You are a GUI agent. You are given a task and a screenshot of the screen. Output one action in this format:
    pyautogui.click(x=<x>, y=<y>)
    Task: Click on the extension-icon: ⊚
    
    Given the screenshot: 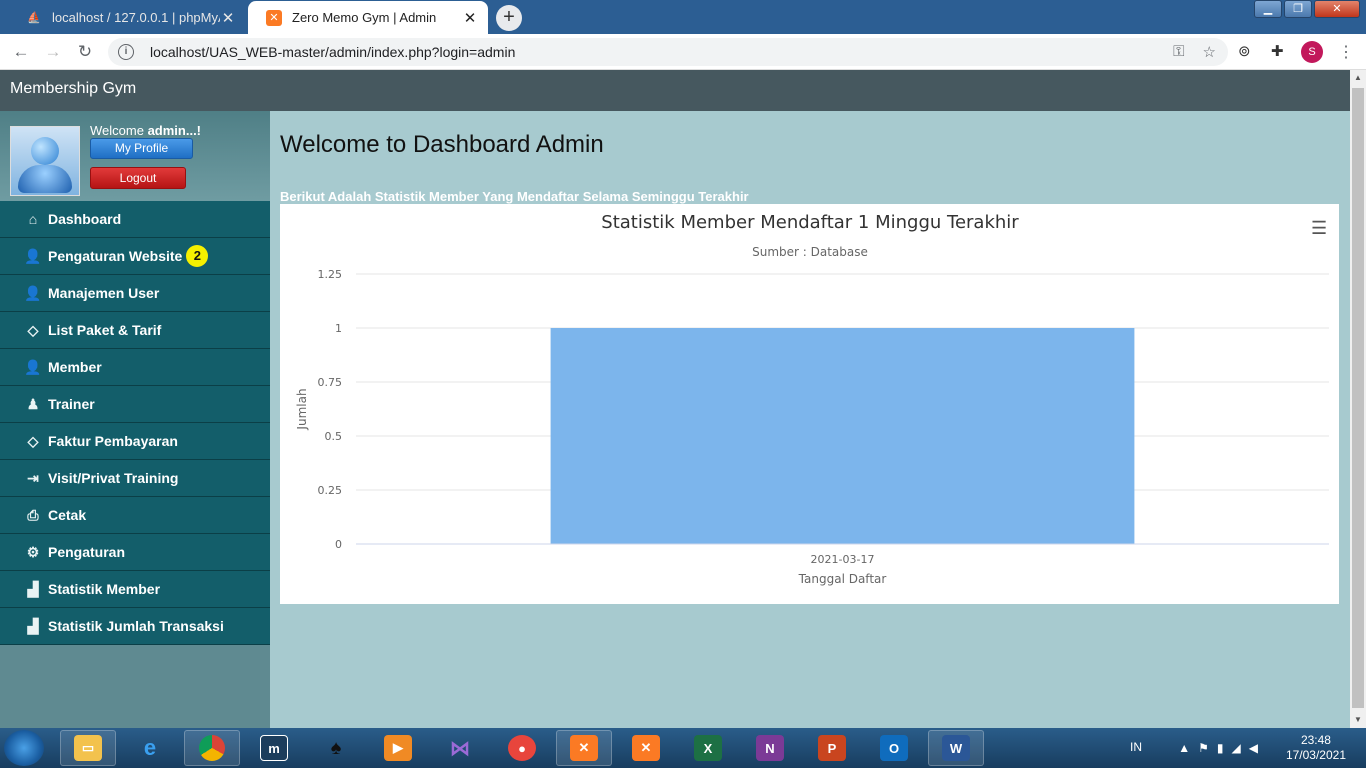 What is the action you would take?
    pyautogui.click(x=1244, y=51)
    